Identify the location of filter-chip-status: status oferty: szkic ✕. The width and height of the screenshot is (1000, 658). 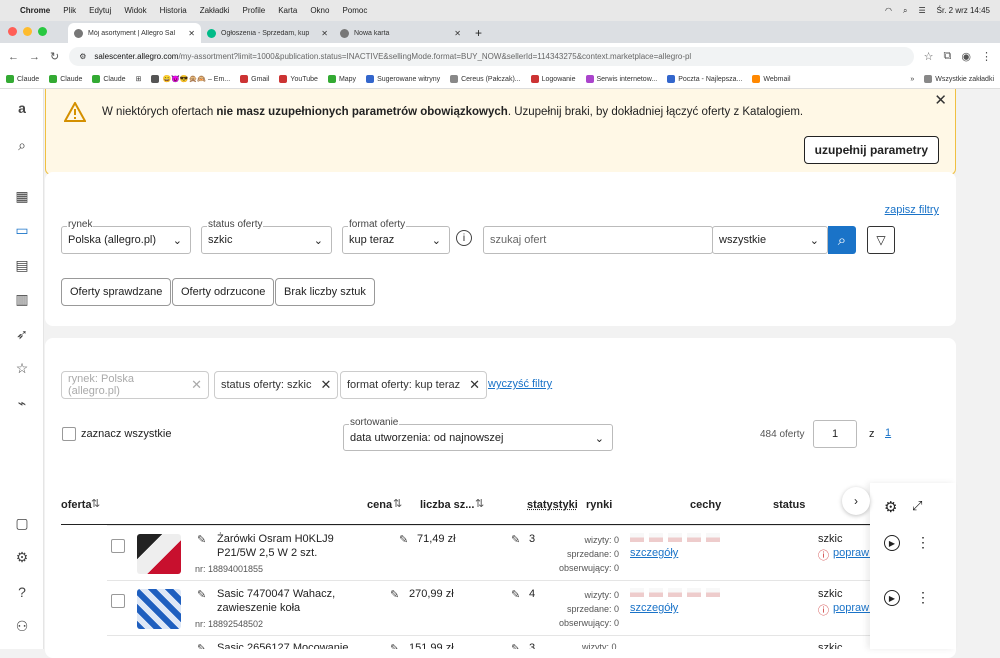
(276, 385).